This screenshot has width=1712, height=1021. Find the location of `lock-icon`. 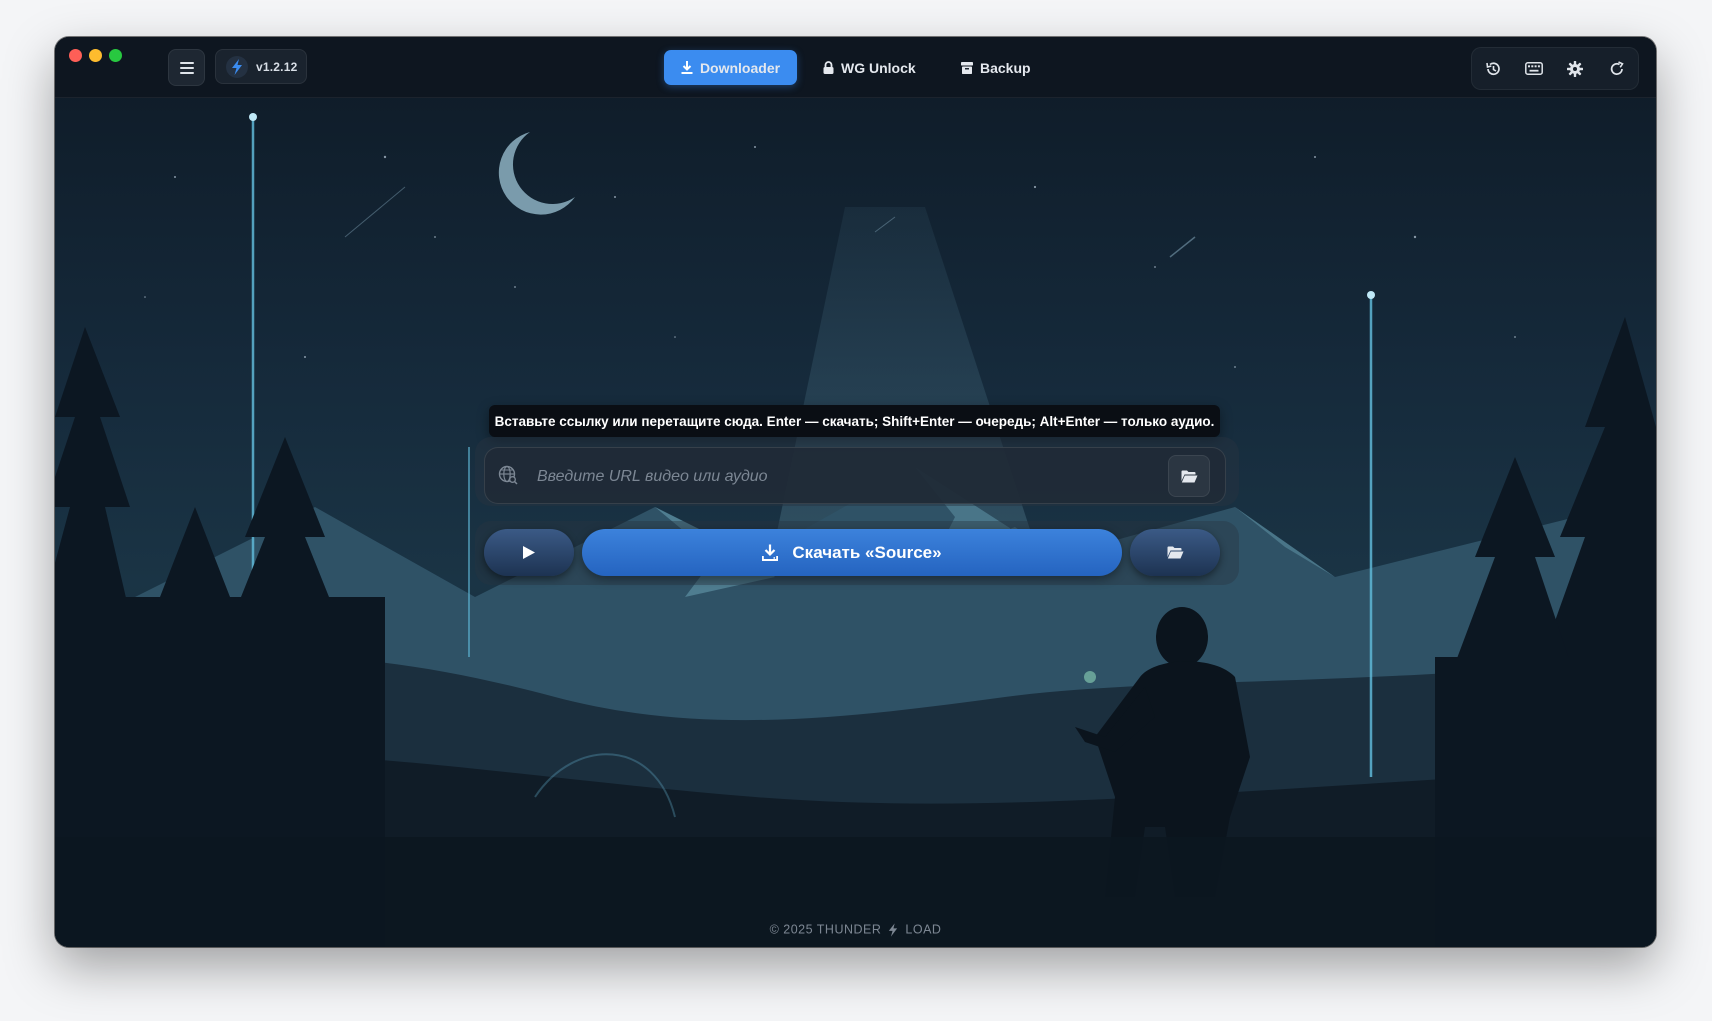

lock-icon is located at coordinates (828, 67).